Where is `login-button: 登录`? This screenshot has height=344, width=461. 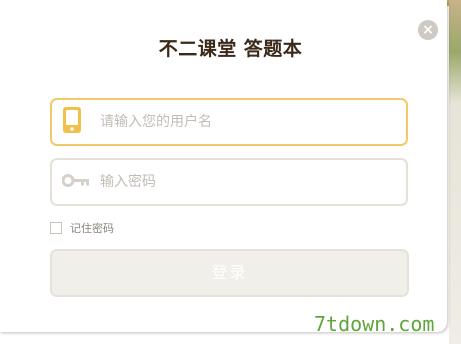
login-button: 登录 is located at coordinates (229, 273).